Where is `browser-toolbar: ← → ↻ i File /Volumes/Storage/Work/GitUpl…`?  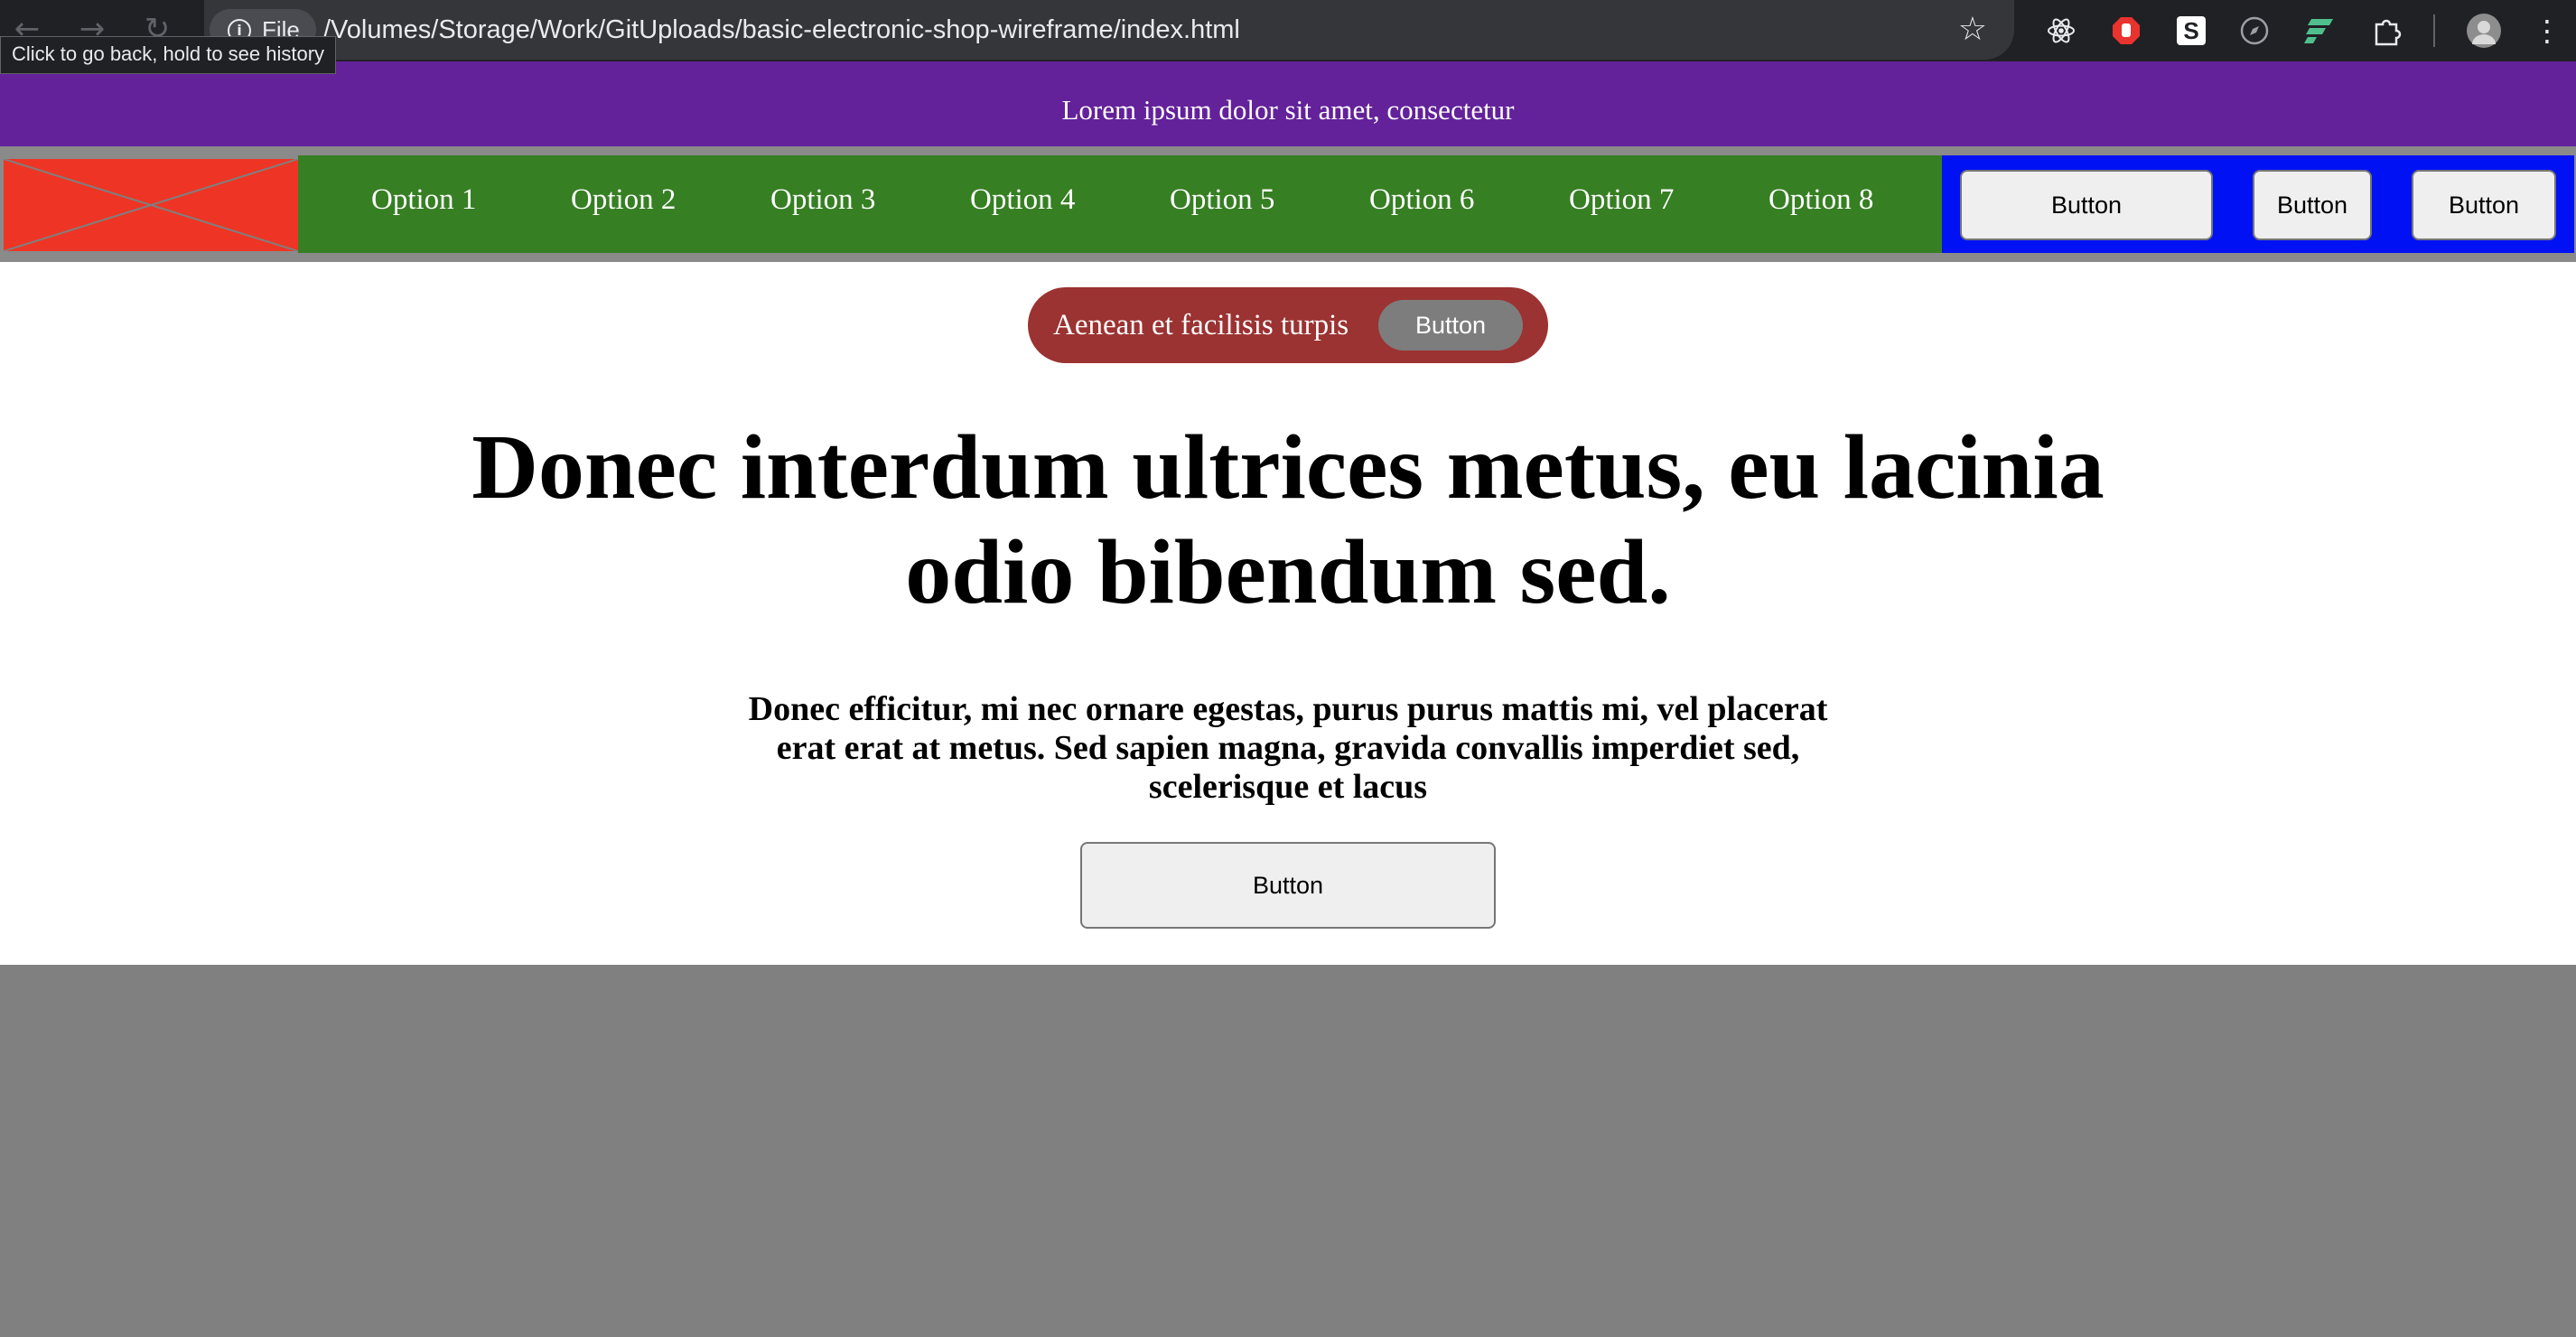
browser-toolbar: ← → ↻ i File /Volumes/Storage/Work/GitUpl… is located at coordinates (1288, 30).